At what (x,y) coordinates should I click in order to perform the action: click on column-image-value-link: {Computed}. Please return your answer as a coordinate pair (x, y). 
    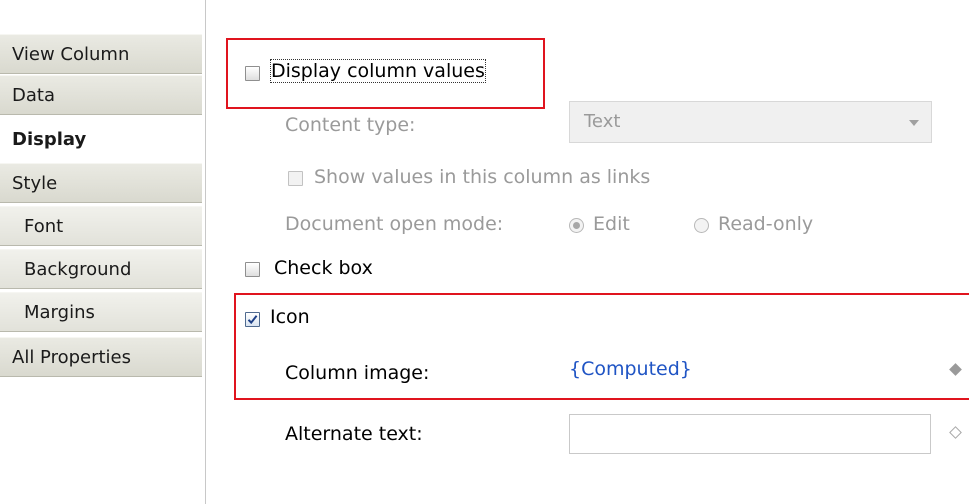
    Looking at the image, I should click on (630, 369).